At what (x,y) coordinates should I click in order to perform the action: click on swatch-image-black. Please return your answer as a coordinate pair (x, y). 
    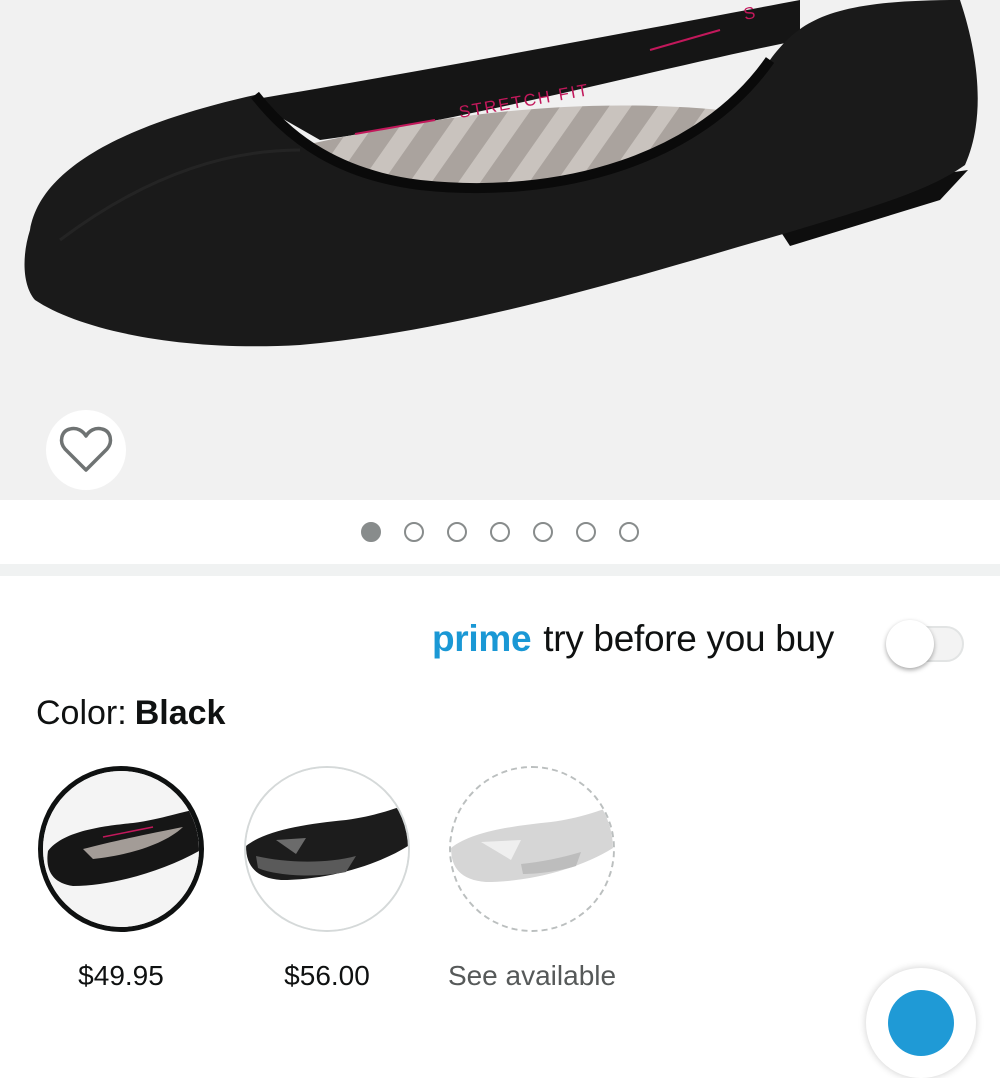
    Looking at the image, I should click on (121, 849).